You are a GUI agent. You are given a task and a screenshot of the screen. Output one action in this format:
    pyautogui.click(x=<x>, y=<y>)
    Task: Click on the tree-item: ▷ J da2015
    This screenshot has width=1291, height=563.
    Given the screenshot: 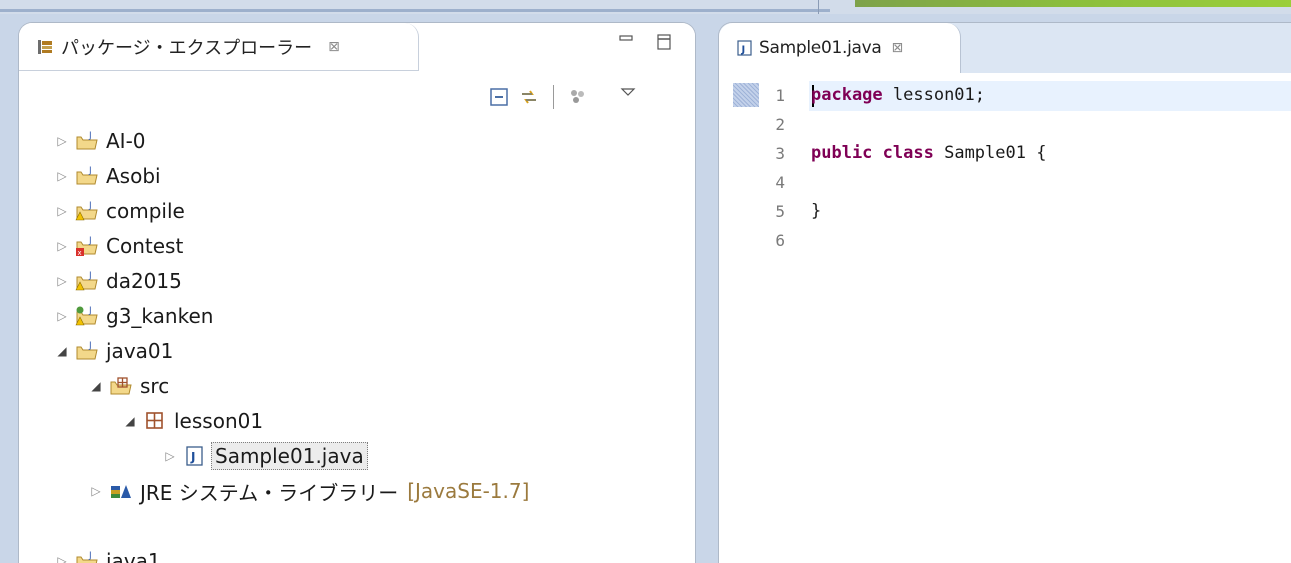 What is the action you would take?
    pyautogui.click(x=120, y=281)
    